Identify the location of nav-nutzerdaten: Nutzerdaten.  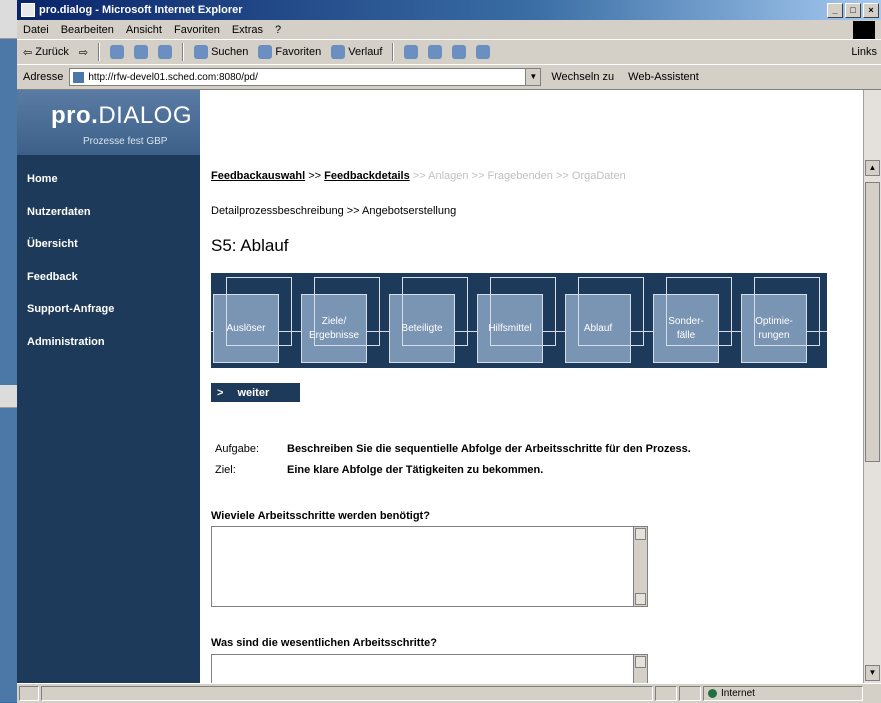
(108, 212).